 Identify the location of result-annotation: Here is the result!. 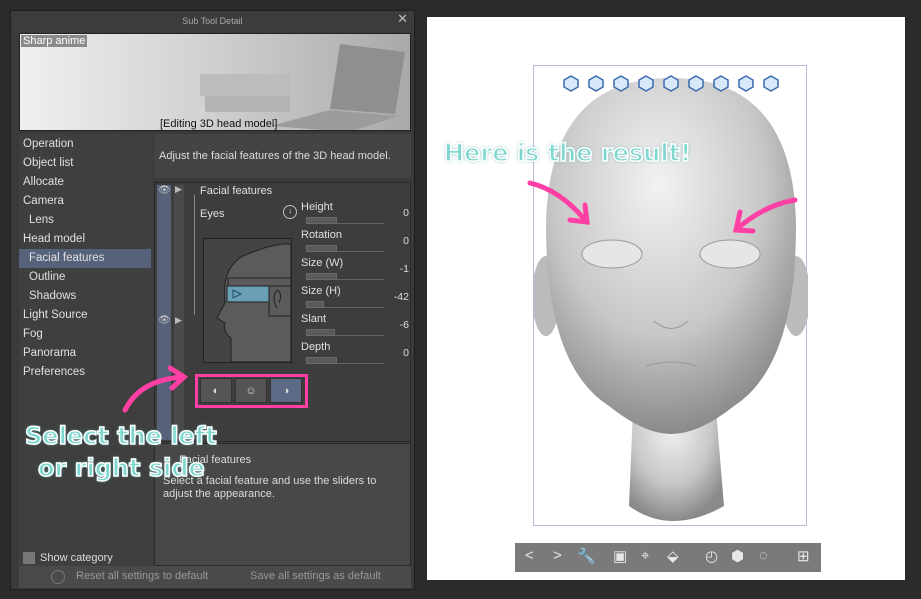
(567, 153).